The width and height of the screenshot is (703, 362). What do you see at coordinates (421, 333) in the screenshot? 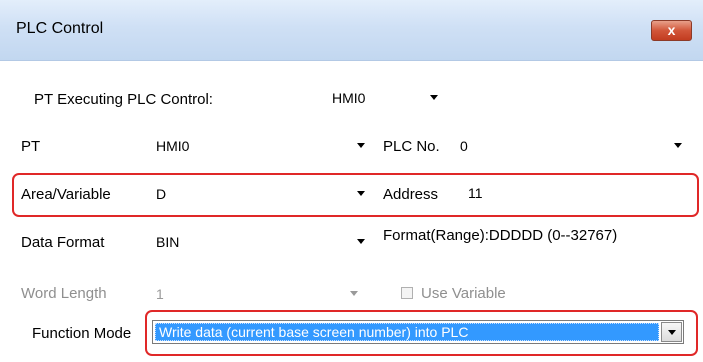
I see `highlight-function-mode` at bounding box center [421, 333].